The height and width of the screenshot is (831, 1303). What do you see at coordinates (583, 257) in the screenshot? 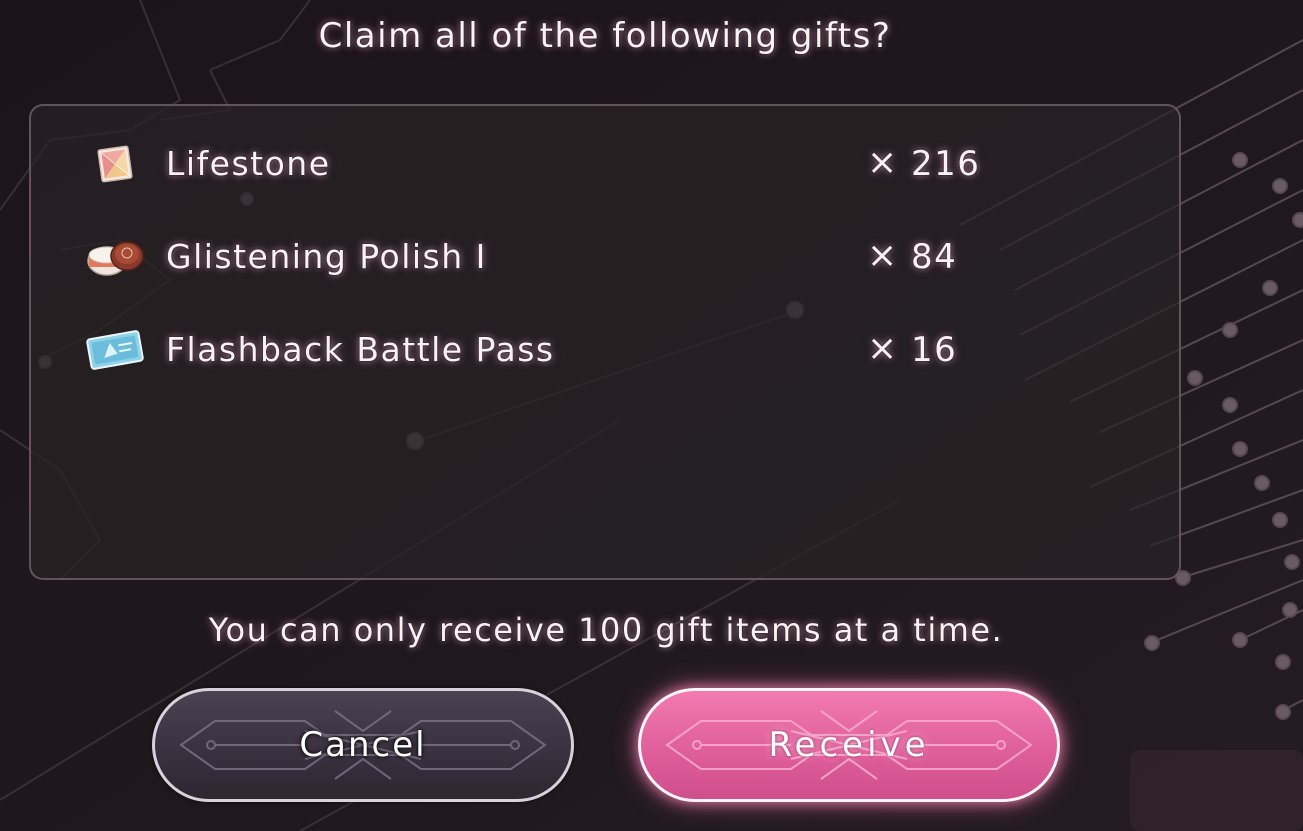
I see `gift-row-glistening-polish: Glistening Polish I × 84` at bounding box center [583, 257].